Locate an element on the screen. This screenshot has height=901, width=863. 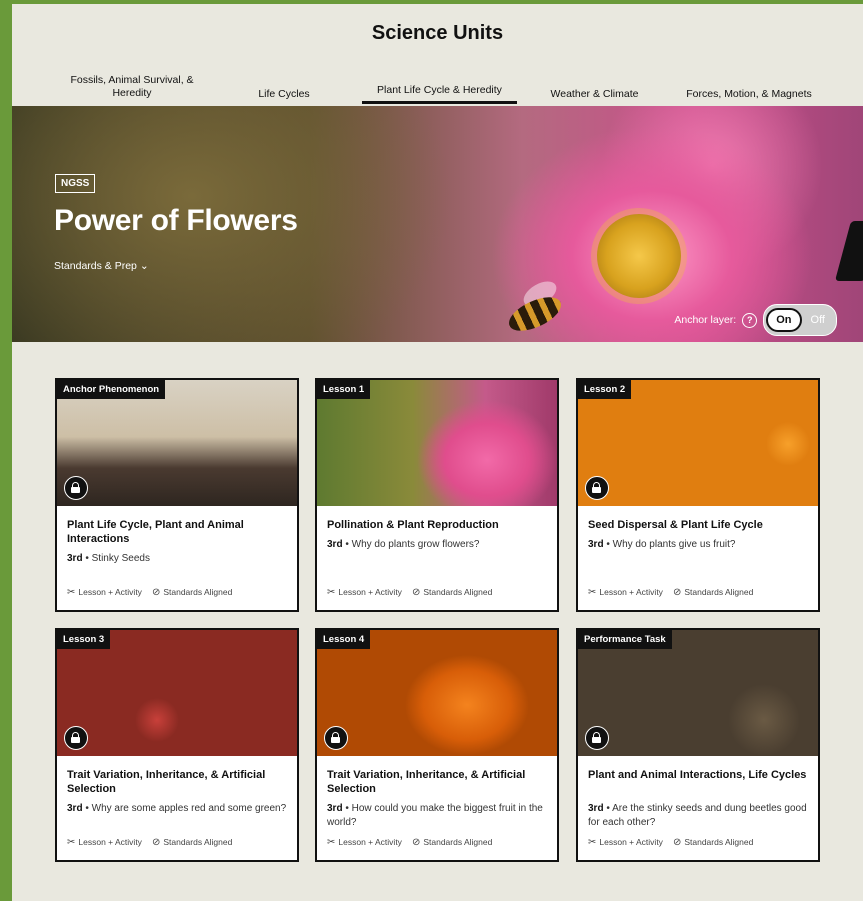
card-question: Why do plants give us fruit? is located at coordinates (674, 544).